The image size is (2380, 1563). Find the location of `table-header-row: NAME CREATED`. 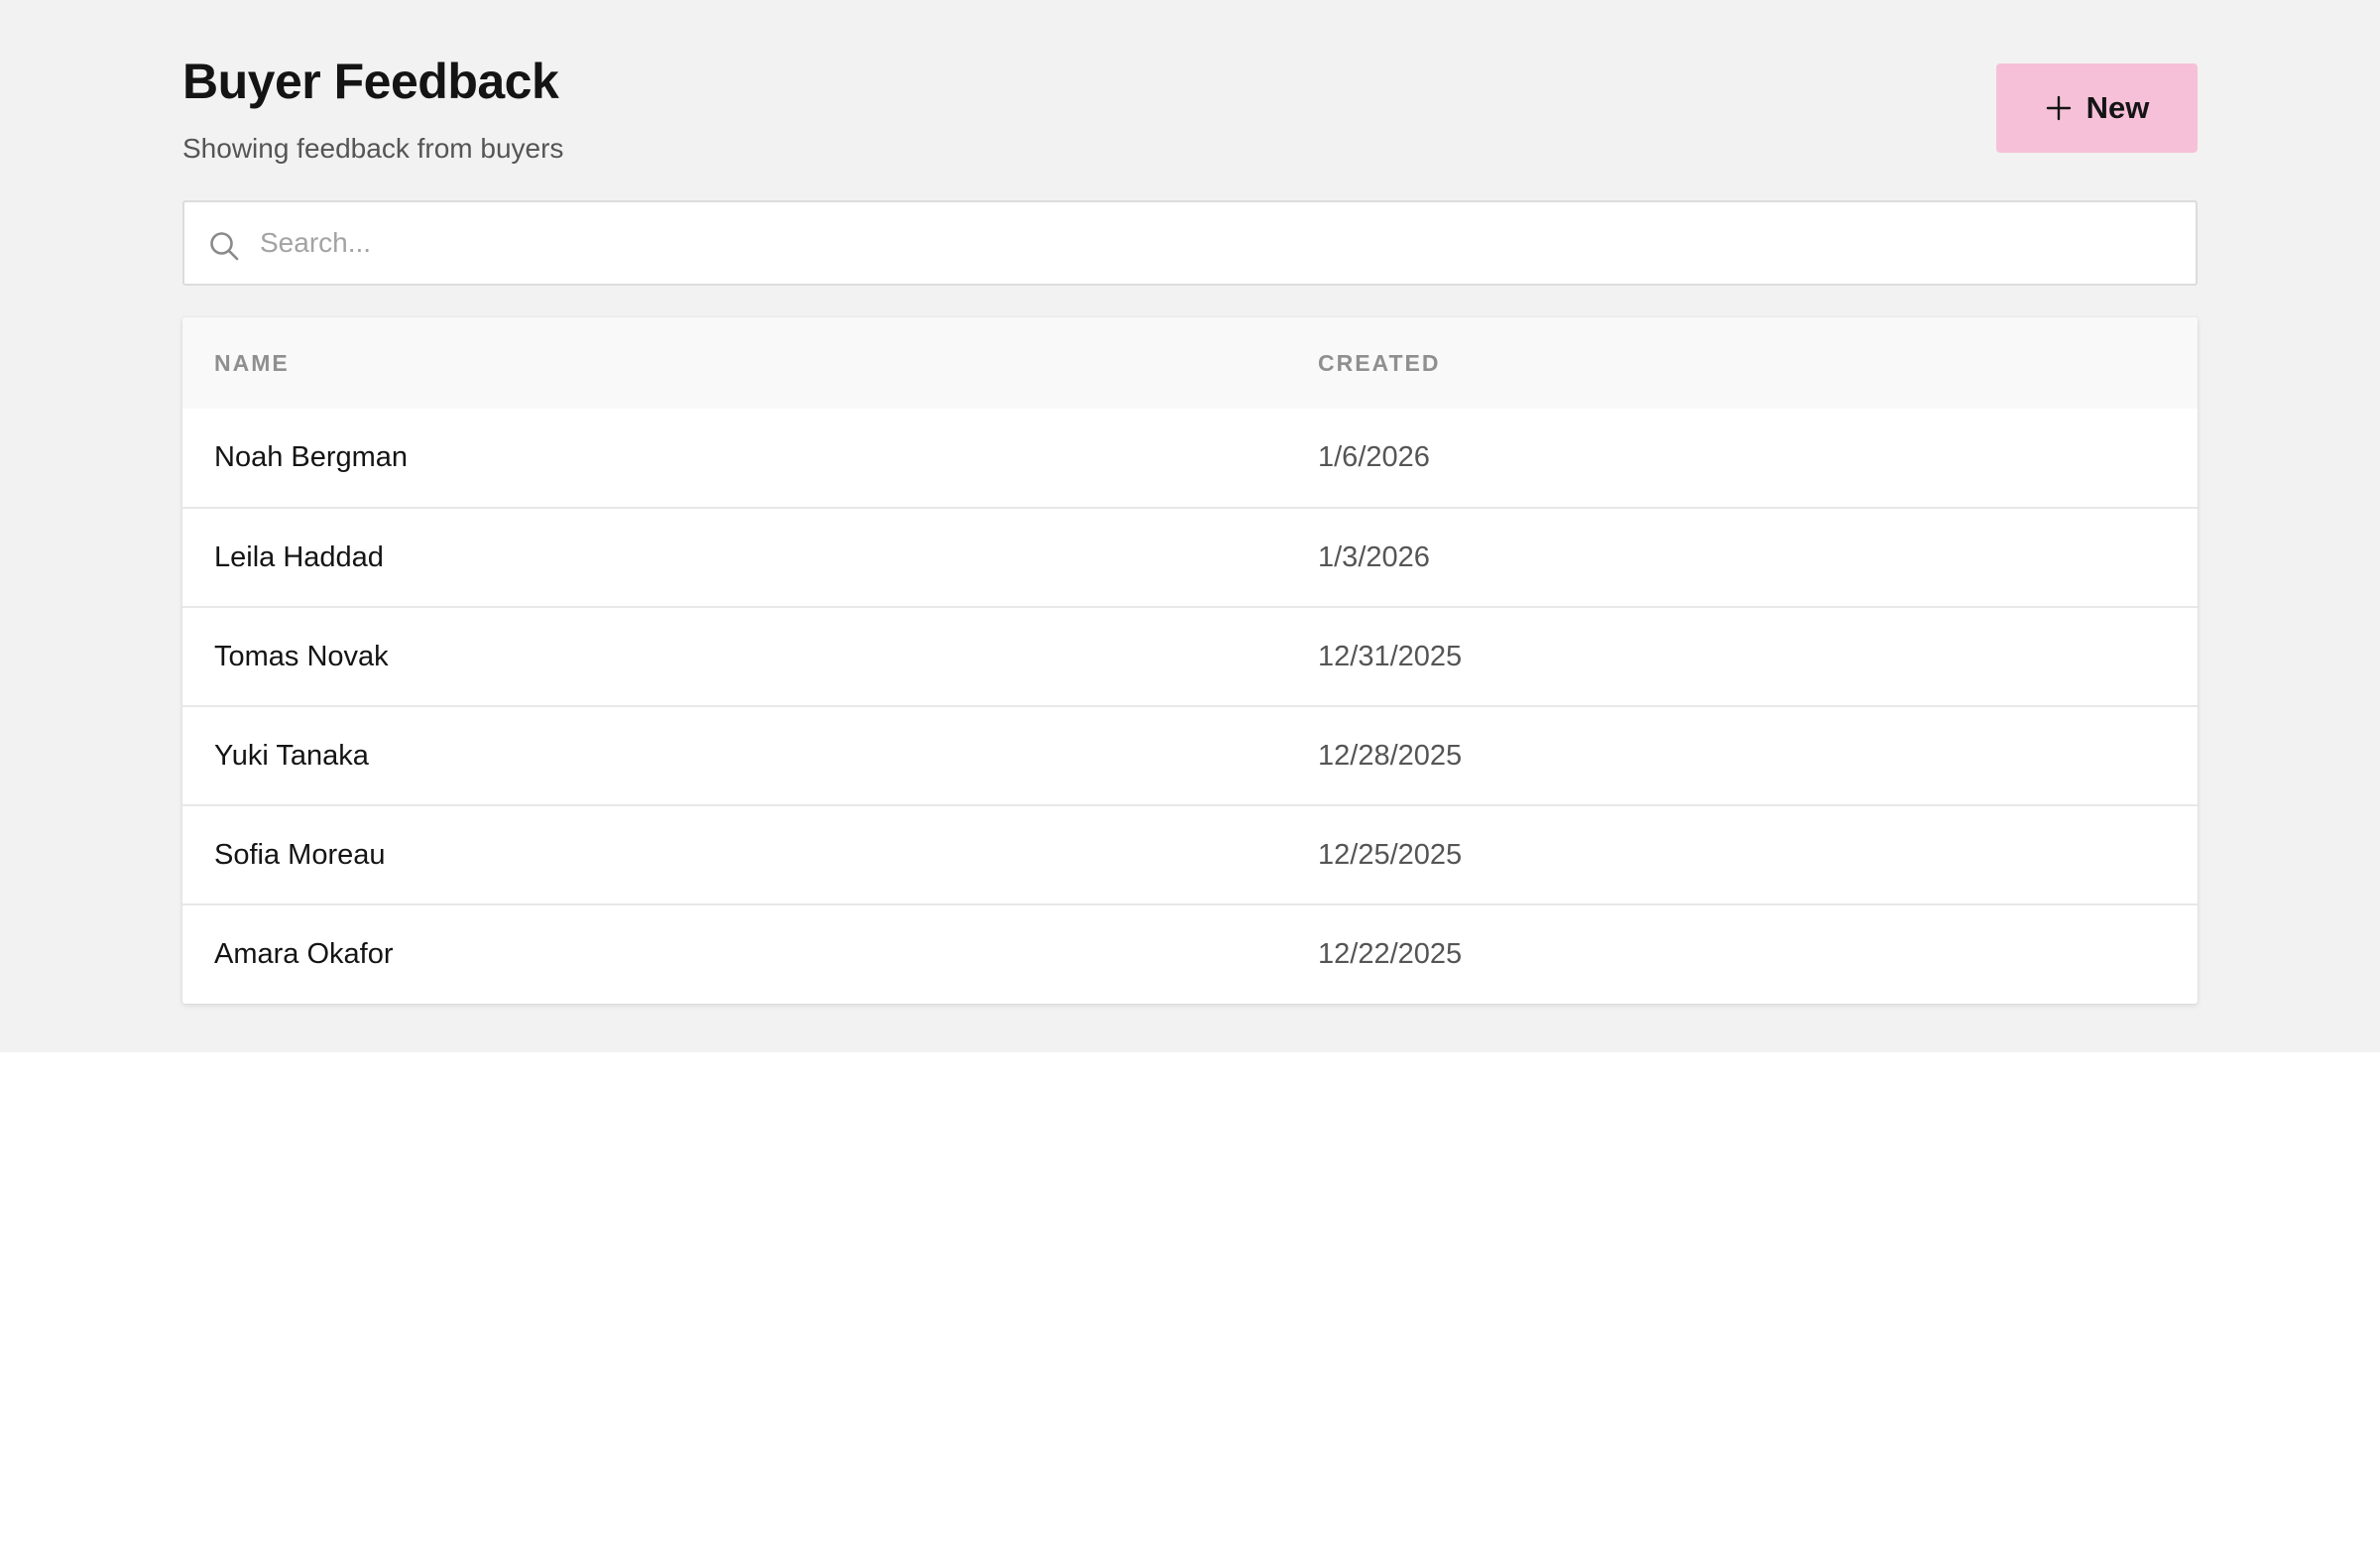

table-header-row: NAME CREATED is located at coordinates (1190, 363).